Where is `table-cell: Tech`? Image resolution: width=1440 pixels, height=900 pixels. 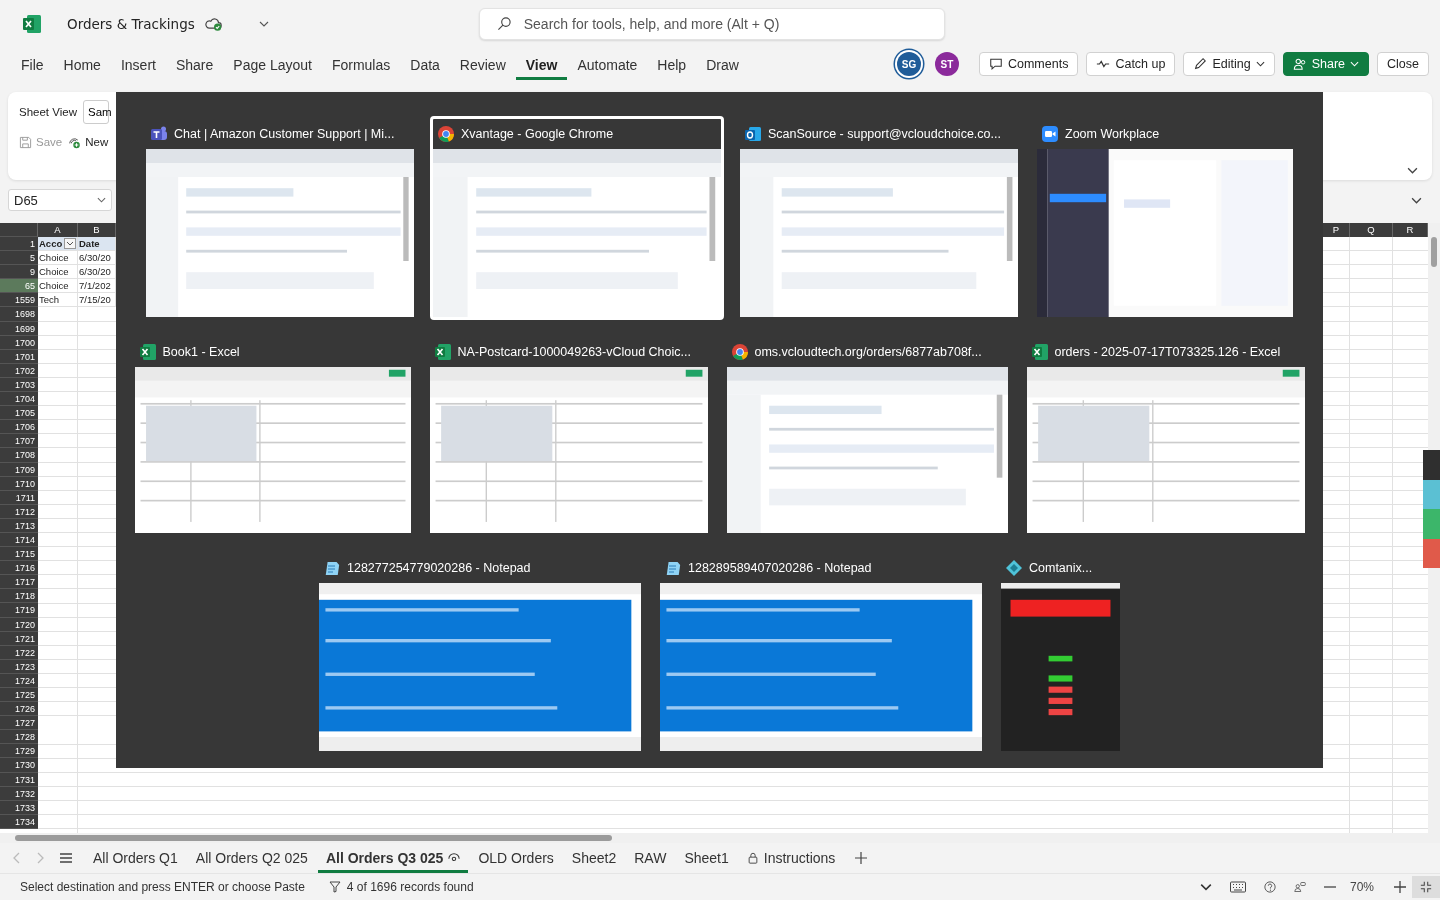
table-cell: Tech is located at coordinates (58, 300).